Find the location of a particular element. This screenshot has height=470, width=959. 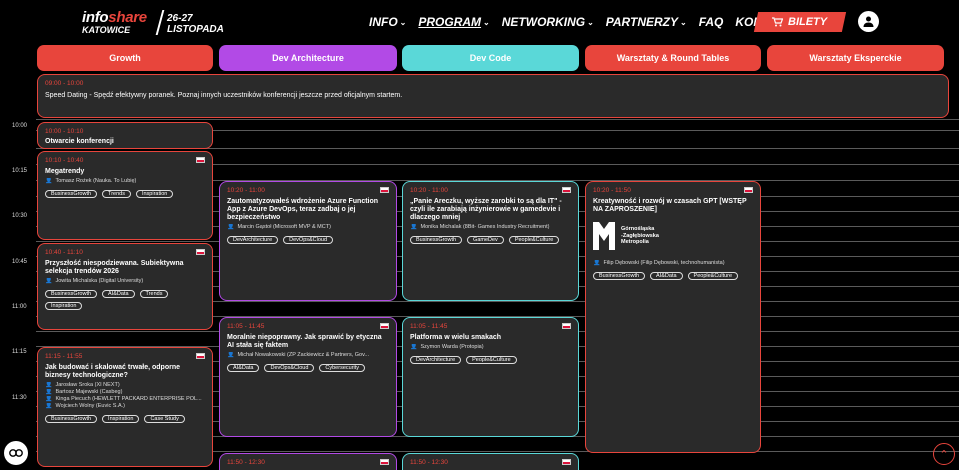

scroll-to-top-button: ⌃ is located at coordinates (944, 454).